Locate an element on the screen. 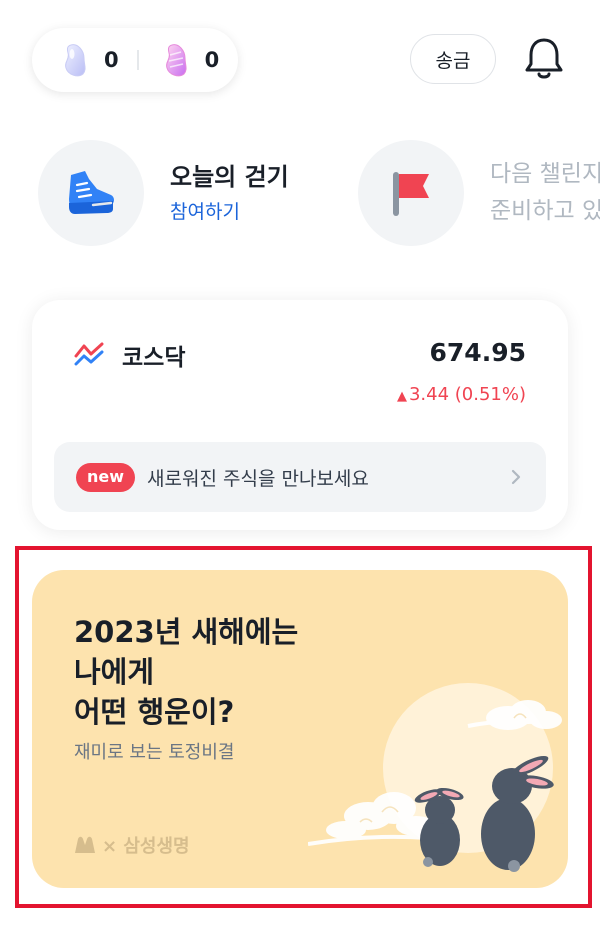 This screenshot has width=600, height=947. next-challenge-icon-circle is located at coordinates (411, 193).